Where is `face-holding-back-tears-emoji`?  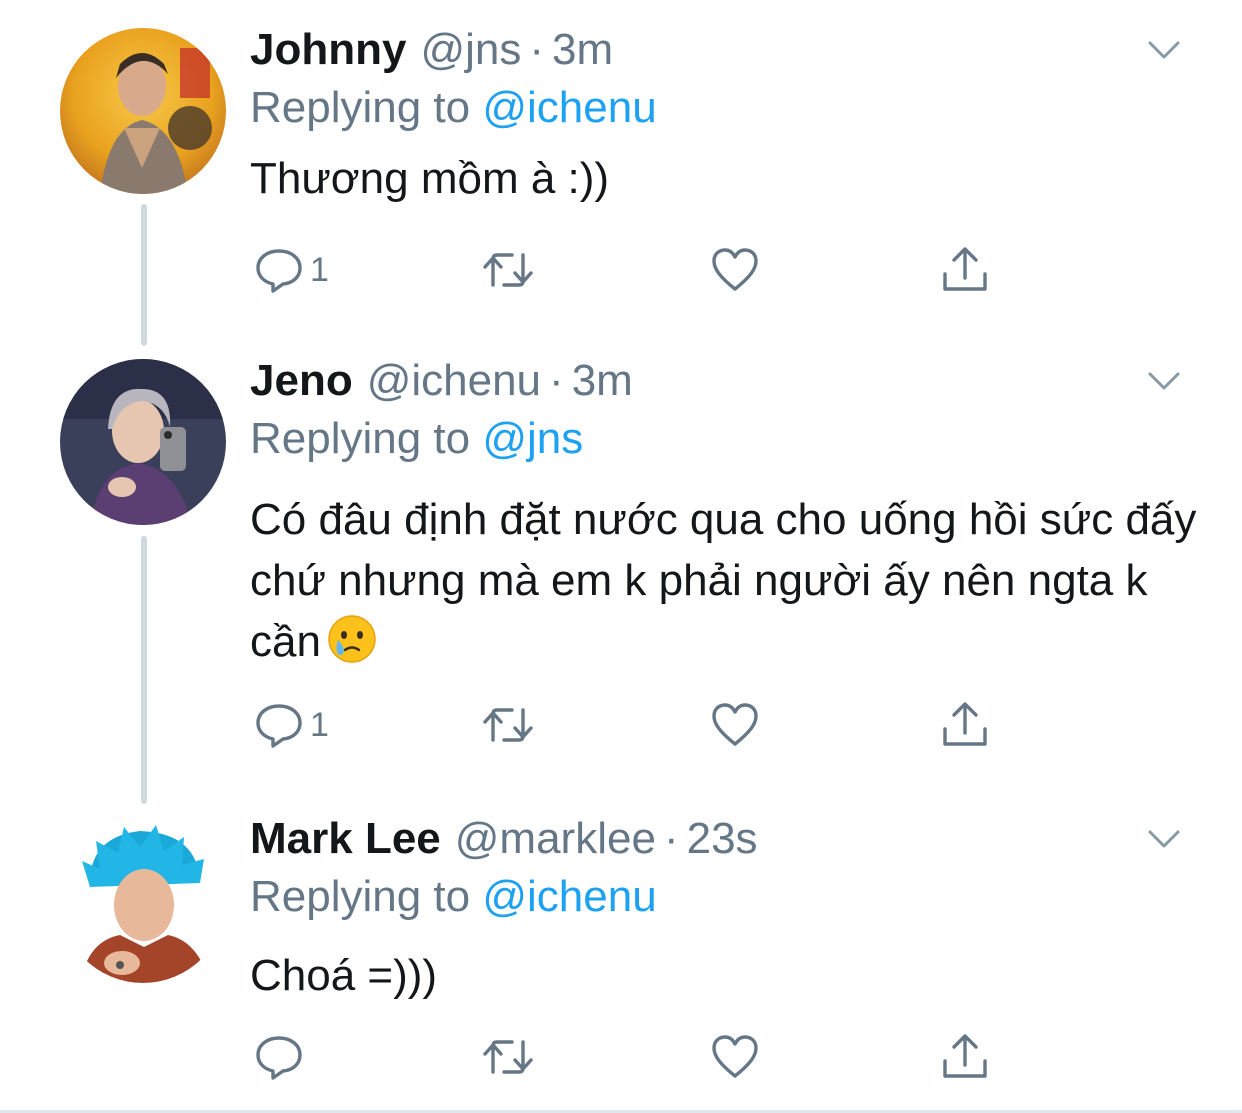 face-holding-back-tears-emoji is located at coordinates (352, 639).